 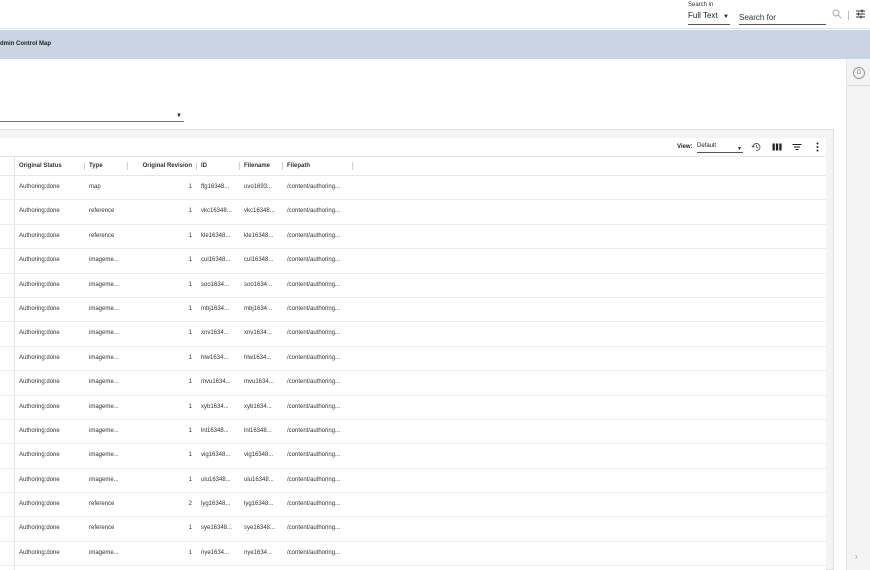 I want to click on rail-divider, so click(x=858, y=85).